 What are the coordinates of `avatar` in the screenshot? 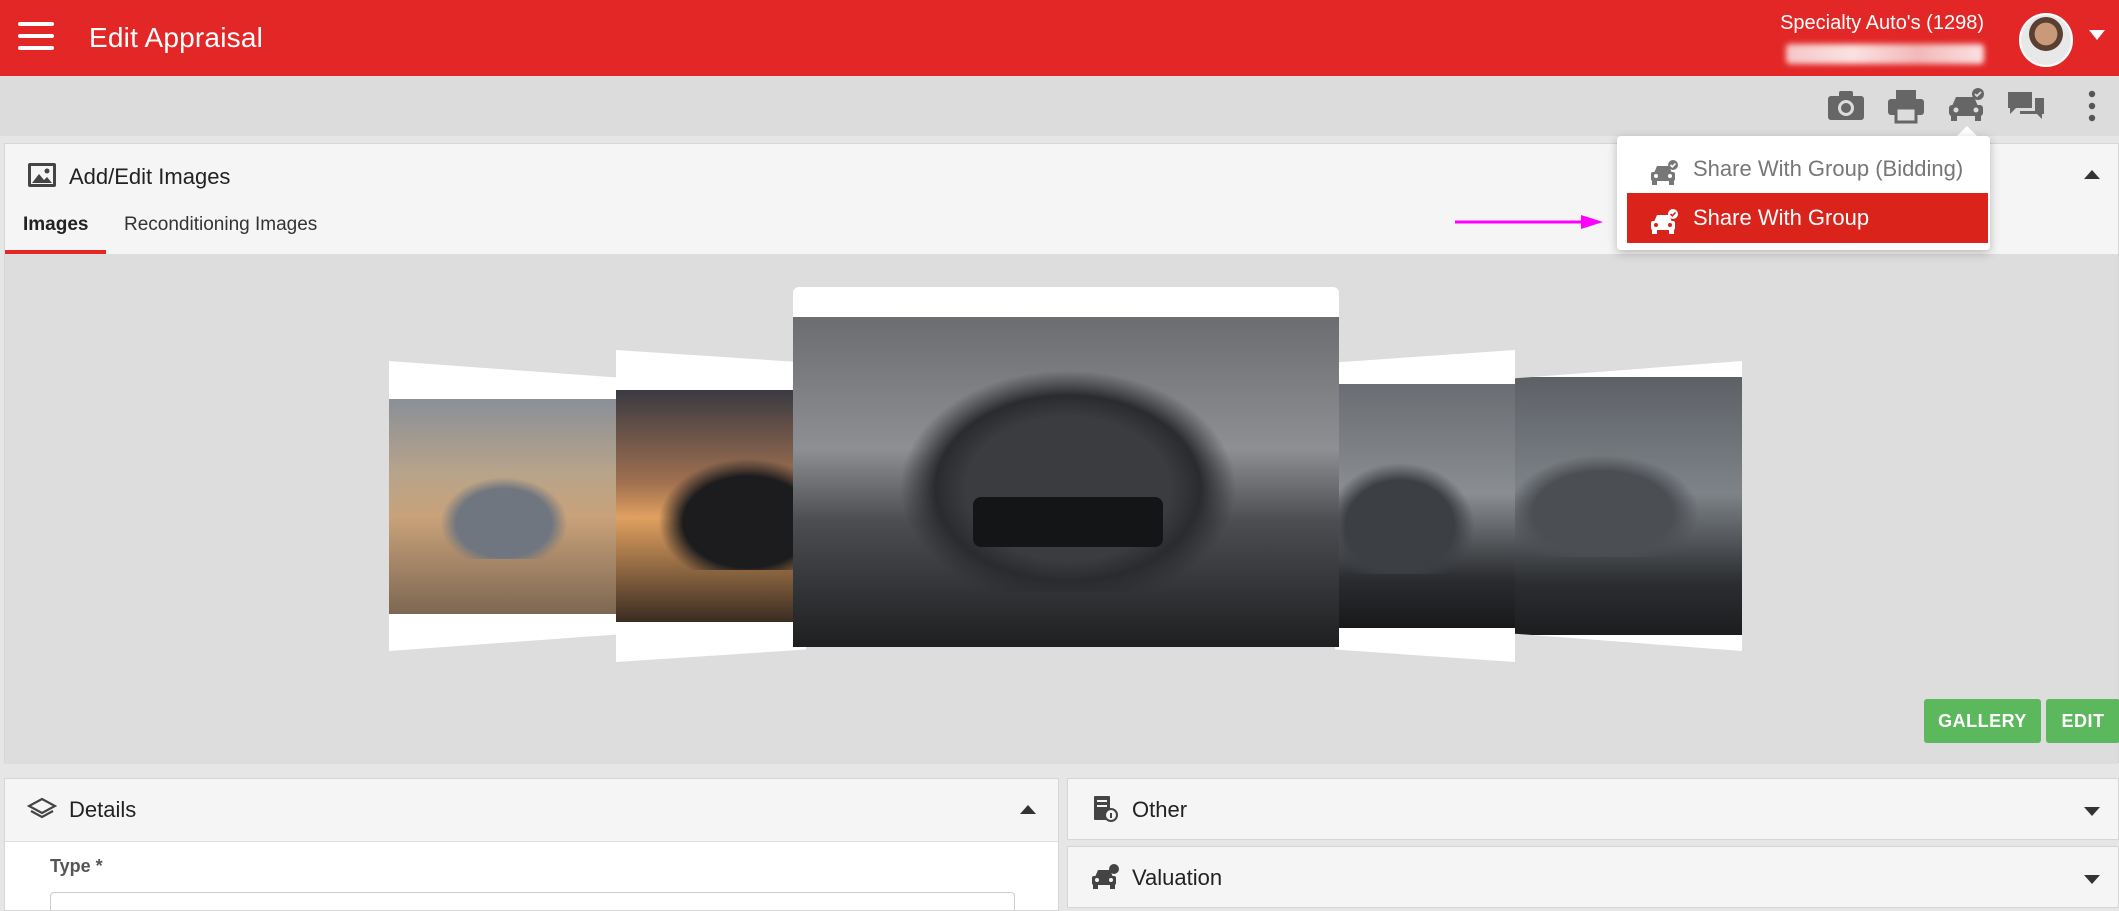 It's located at (2046, 40).